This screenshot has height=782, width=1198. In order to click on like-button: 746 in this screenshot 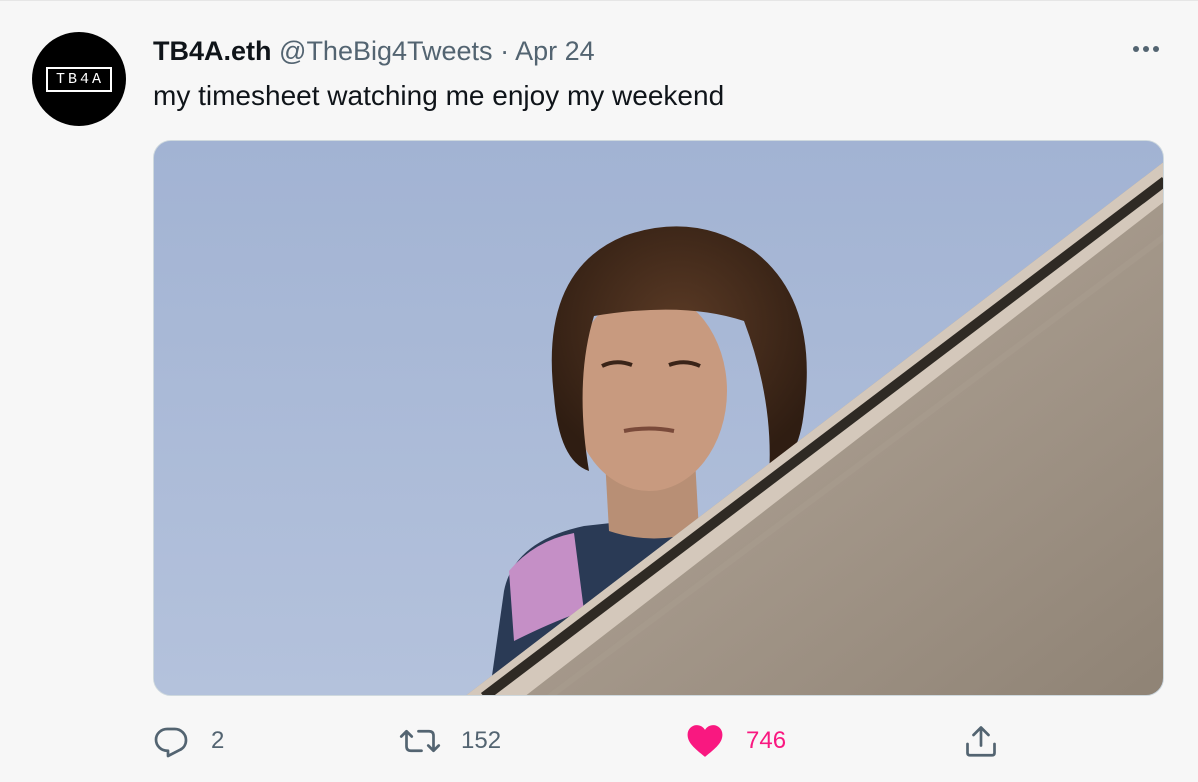, I will do `click(736, 741)`.